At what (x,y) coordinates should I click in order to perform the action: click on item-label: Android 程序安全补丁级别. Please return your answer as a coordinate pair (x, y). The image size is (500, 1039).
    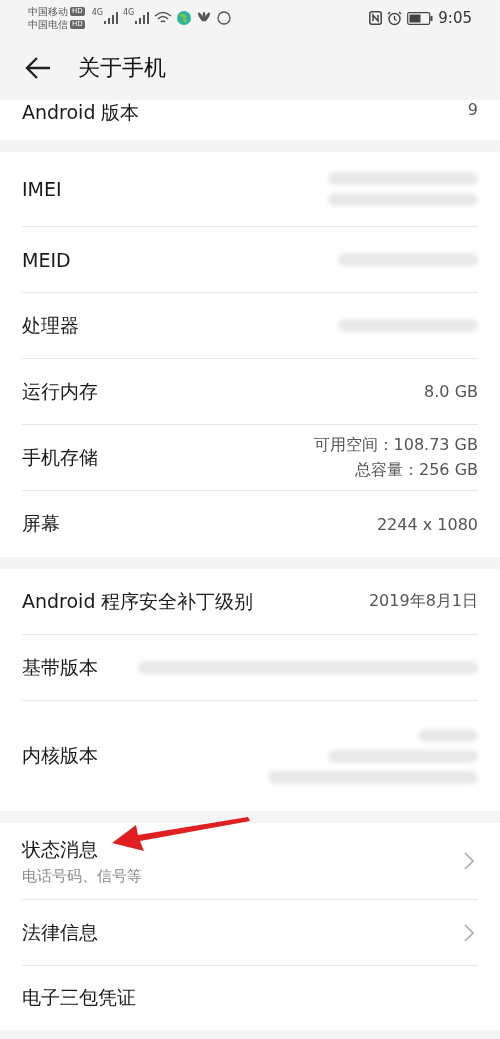
    Looking at the image, I should click on (138, 601).